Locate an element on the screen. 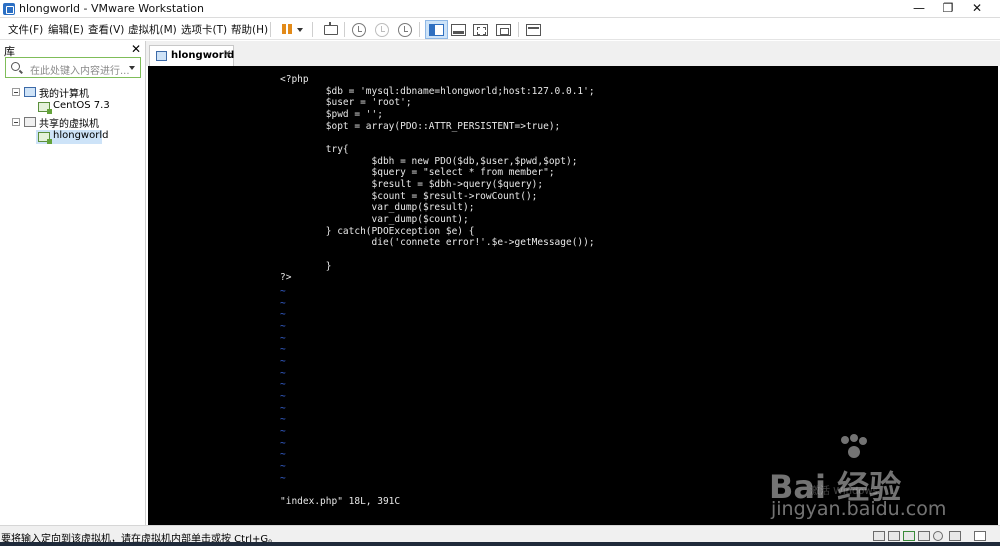  menu-tabs: 选项卡(T) is located at coordinates (204, 29).